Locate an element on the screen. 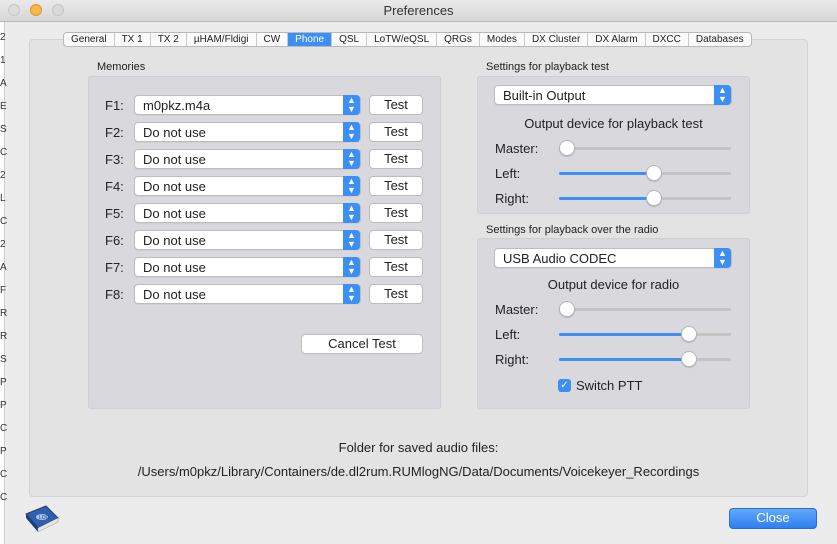 This screenshot has height=544, width=837. memory-select-f4: Do not use ▲ ▼ is located at coordinates (247, 186).